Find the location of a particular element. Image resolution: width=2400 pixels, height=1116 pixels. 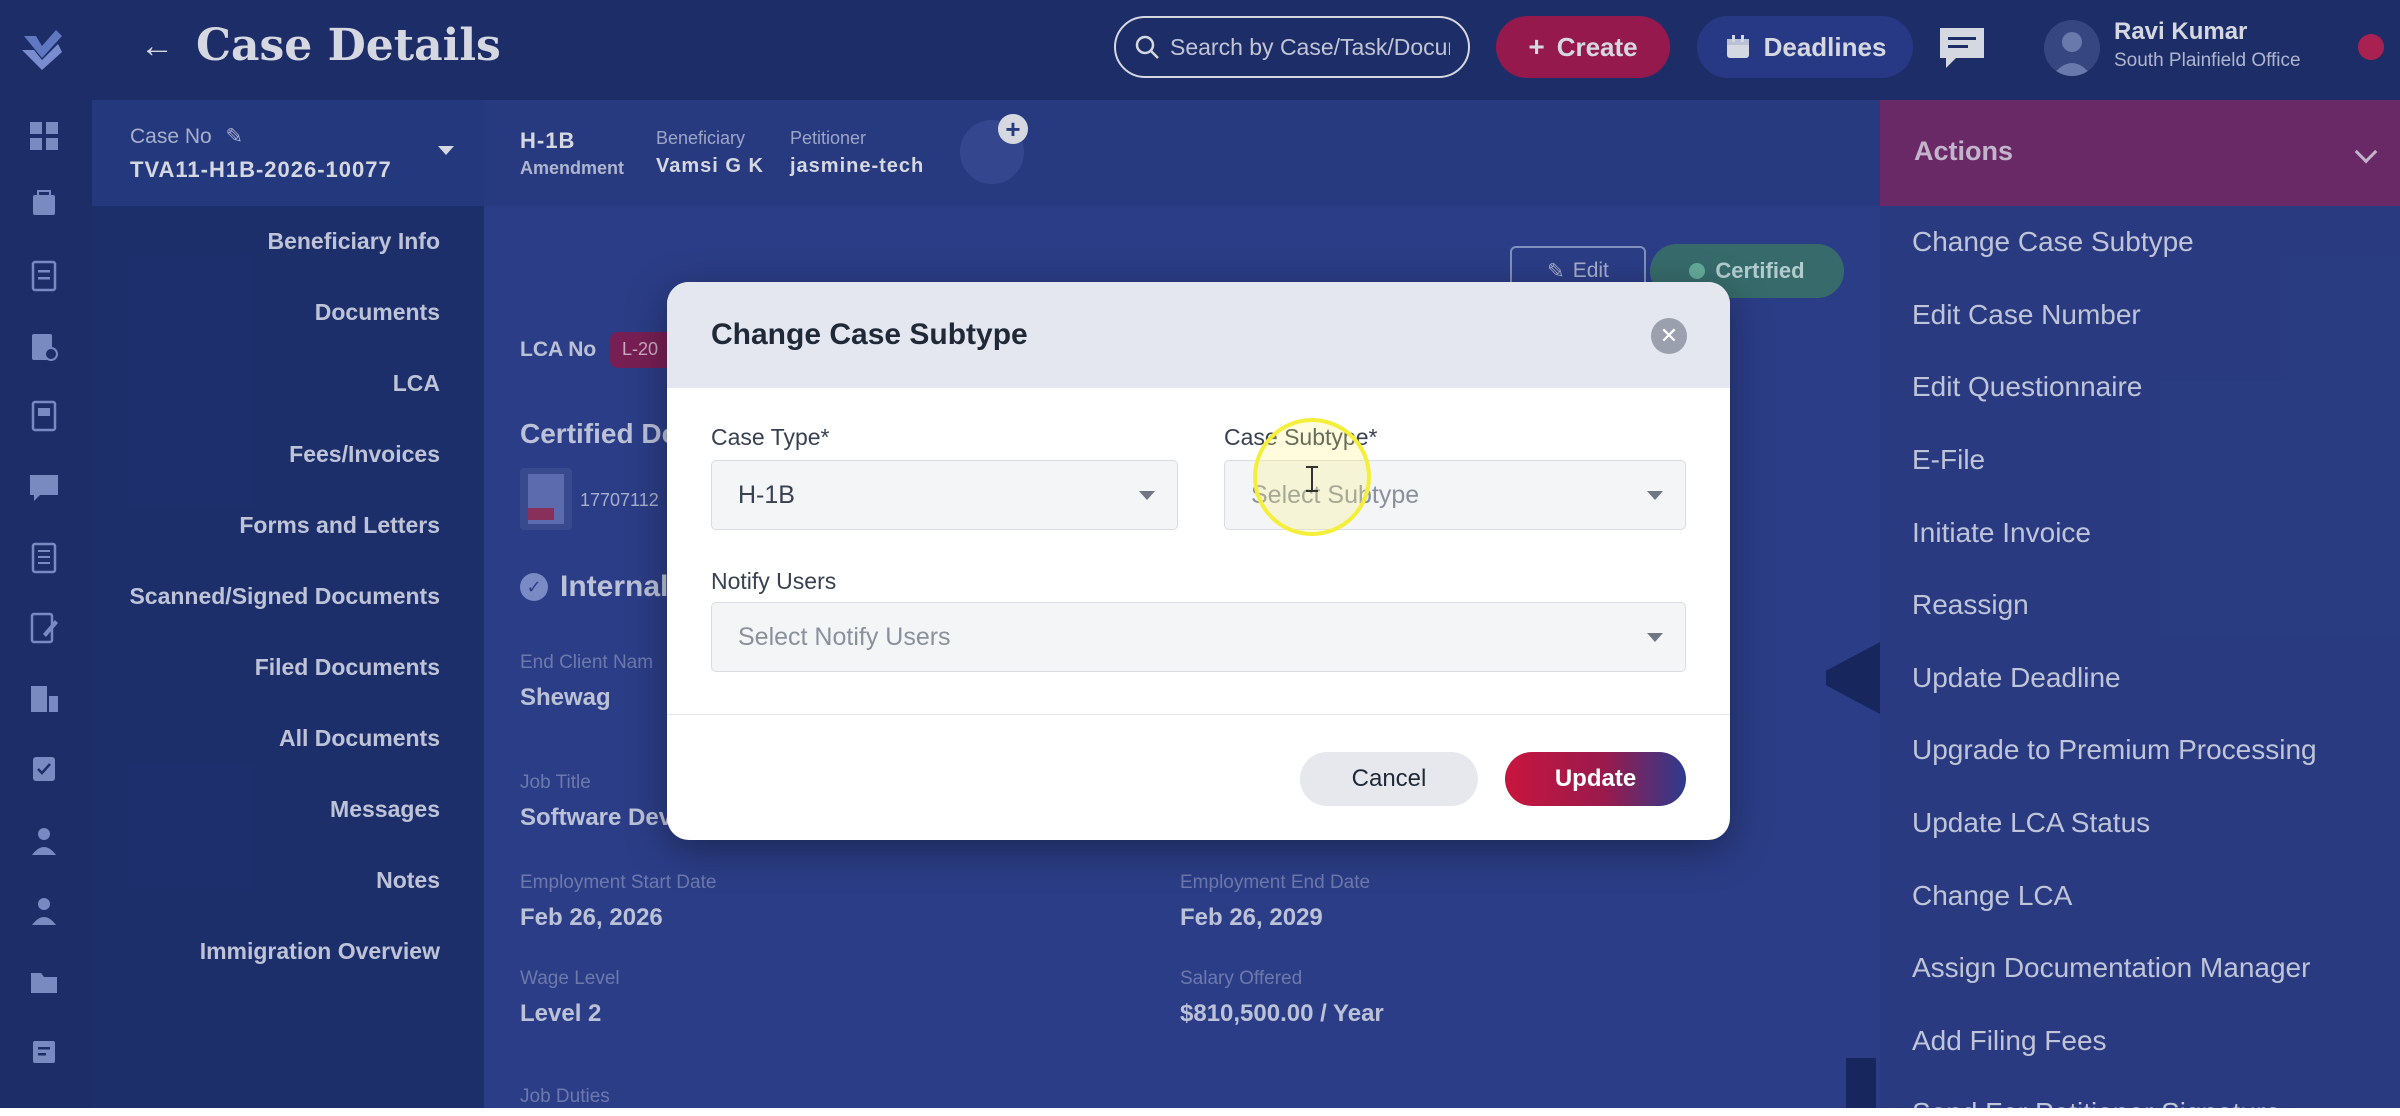

update-button: Update is located at coordinates (1595, 779).